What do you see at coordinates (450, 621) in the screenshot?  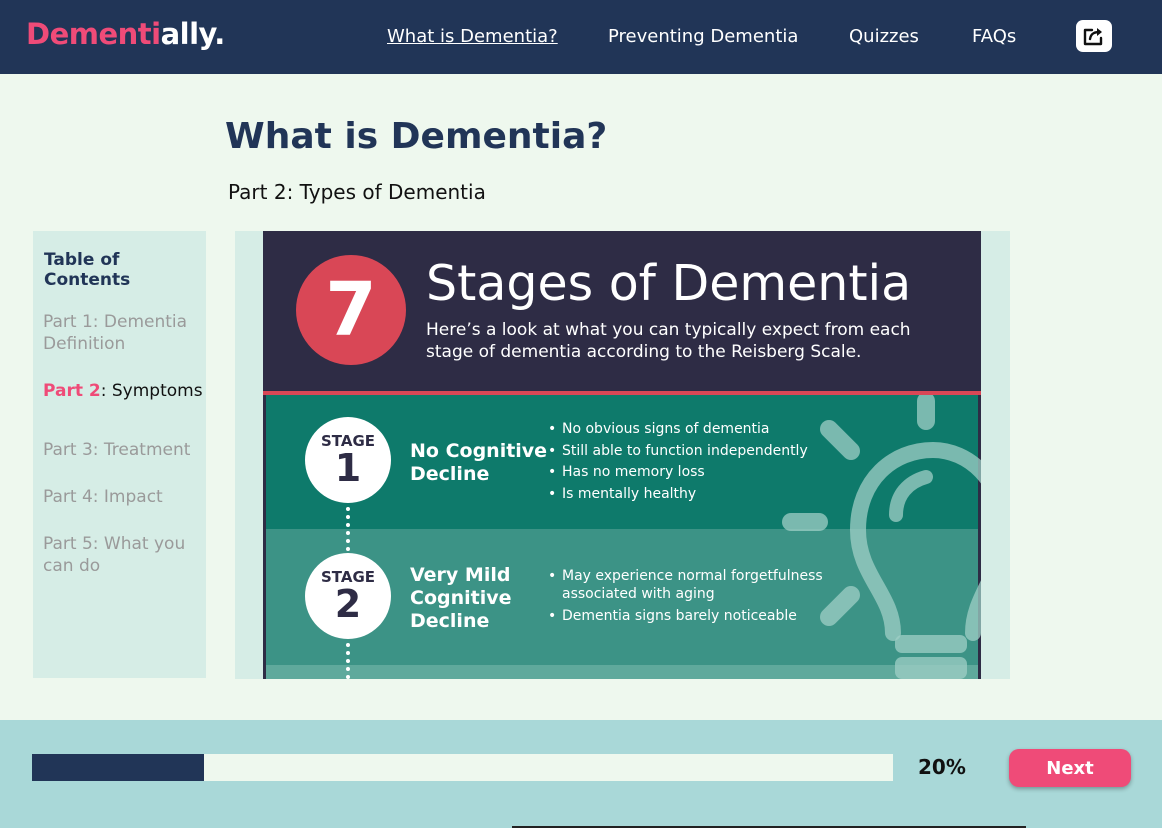 I see `stage-2-name-line: Decline` at bounding box center [450, 621].